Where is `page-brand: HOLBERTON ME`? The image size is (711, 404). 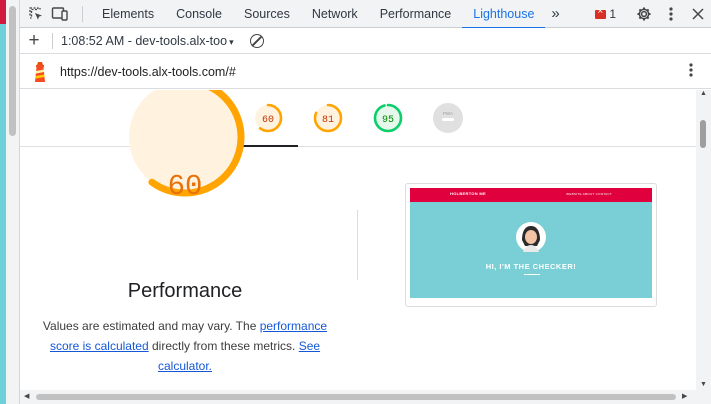
page-brand: HOLBERTON ME is located at coordinates (468, 193).